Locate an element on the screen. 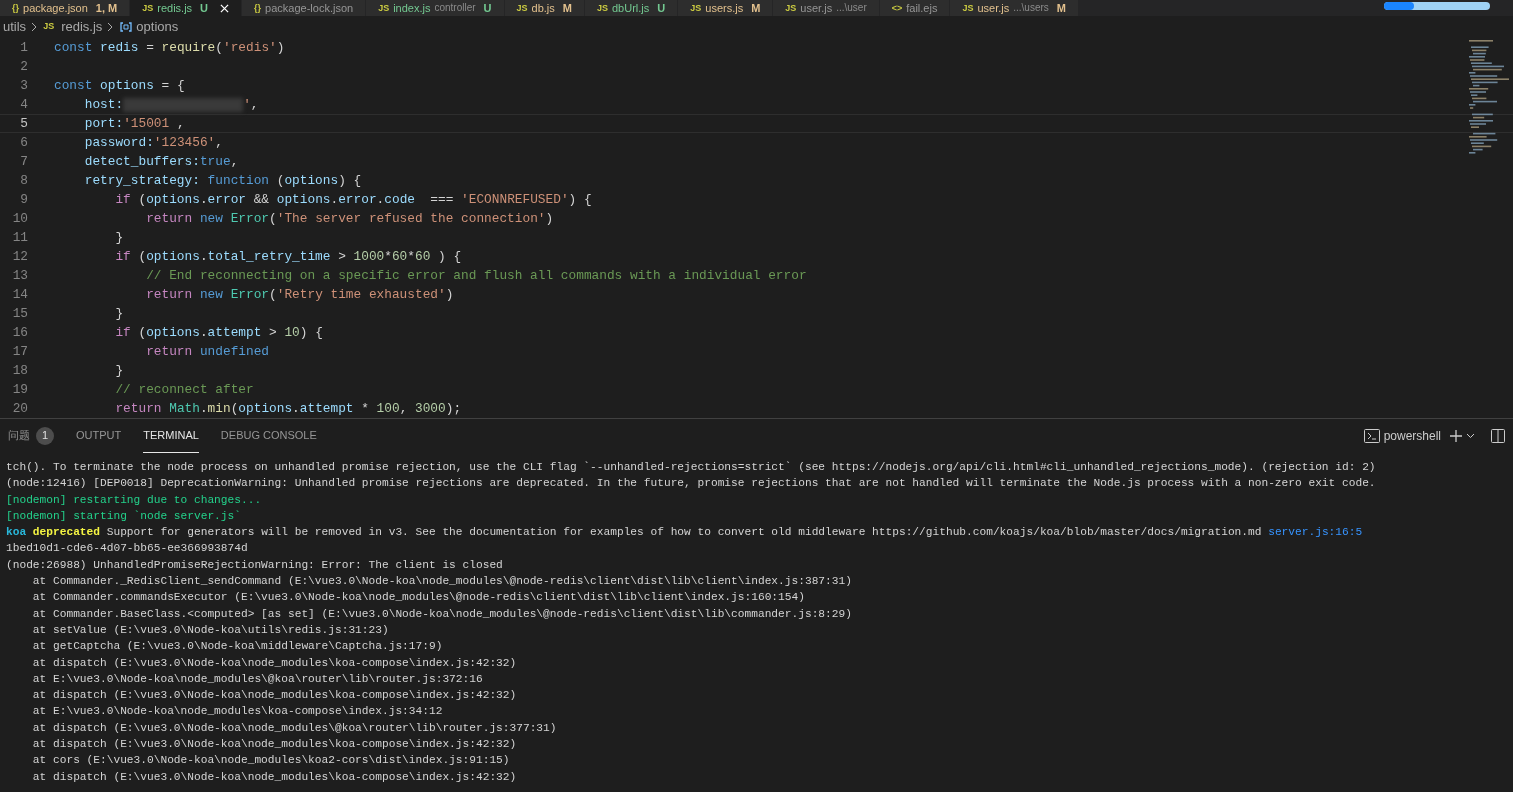 The image size is (1513, 792). terminal-line: at setValue (E:\vue3.0\Node-koa\utils\redis.js:31:23) is located at coordinates (210, 630).